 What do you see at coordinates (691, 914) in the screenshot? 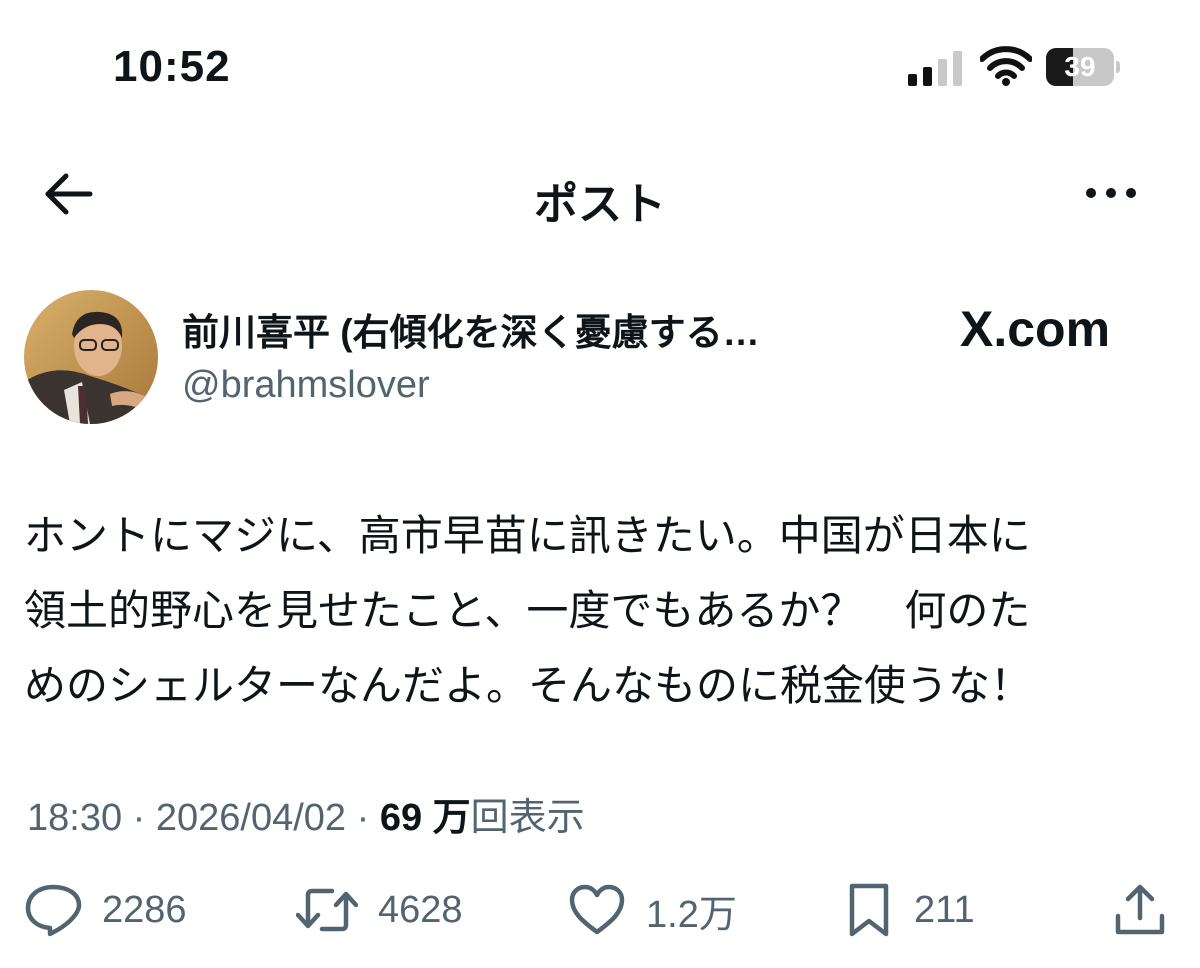
I see `like-count: 1.2万` at bounding box center [691, 914].